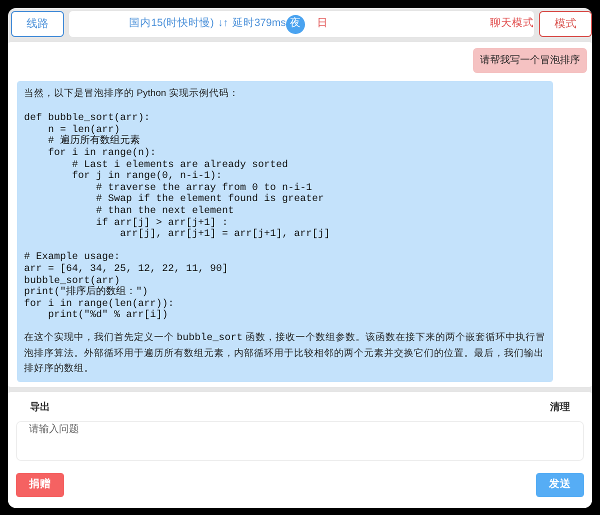 The height and width of the screenshot is (515, 600). What do you see at coordinates (512, 24) in the screenshot?
I see `chat-mode-label: 聊天模式` at bounding box center [512, 24].